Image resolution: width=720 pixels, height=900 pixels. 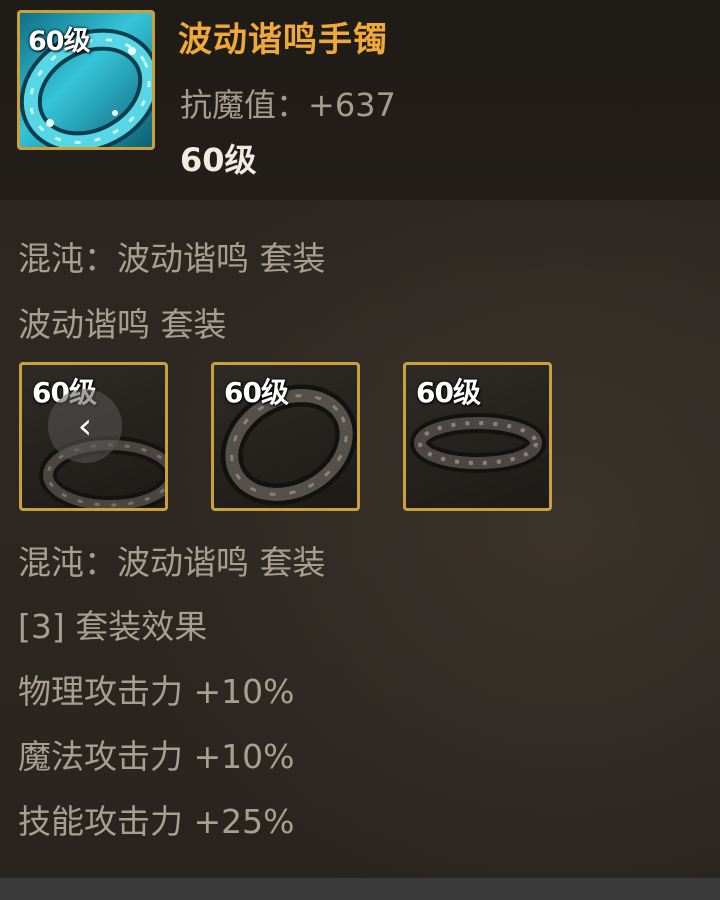 I want to click on set-piece-slot-3: 60级, so click(x=477, y=436).